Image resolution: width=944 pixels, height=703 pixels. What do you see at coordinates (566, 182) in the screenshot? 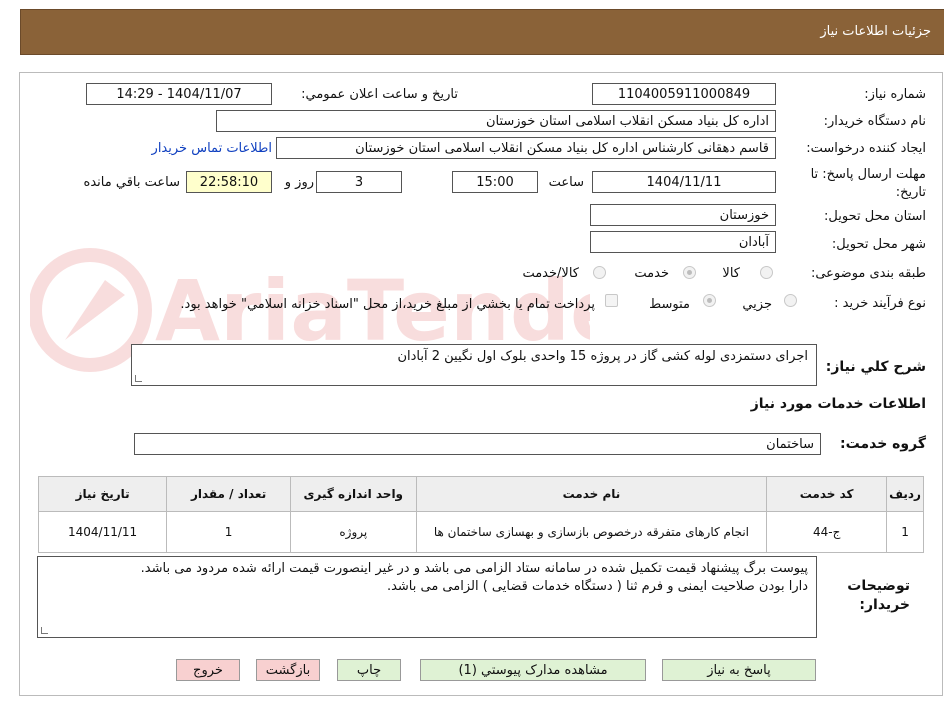
I see `deadline-time-label: ساعت` at bounding box center [566, 182].